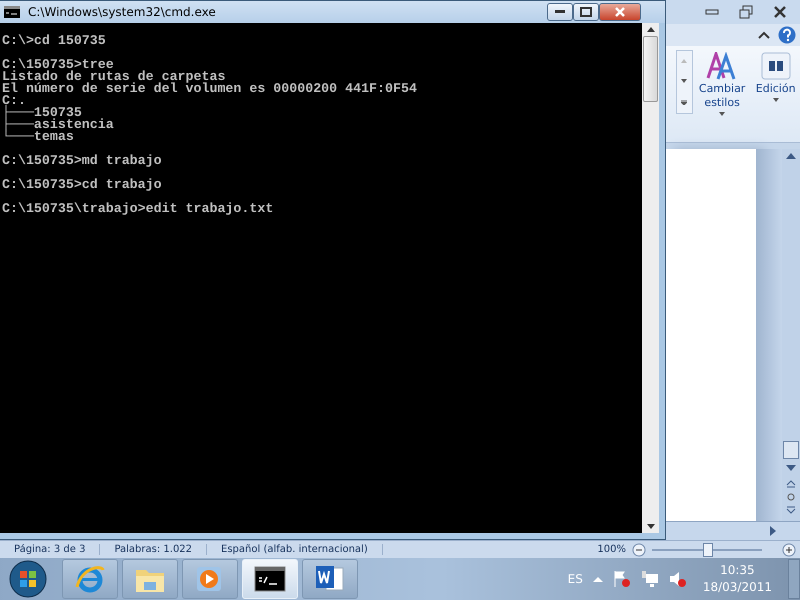 Image resolution: width=800 pixels, height=600 pixels. I want to click on console-line: C:\150735>cd trabajo, so click(82, 183).